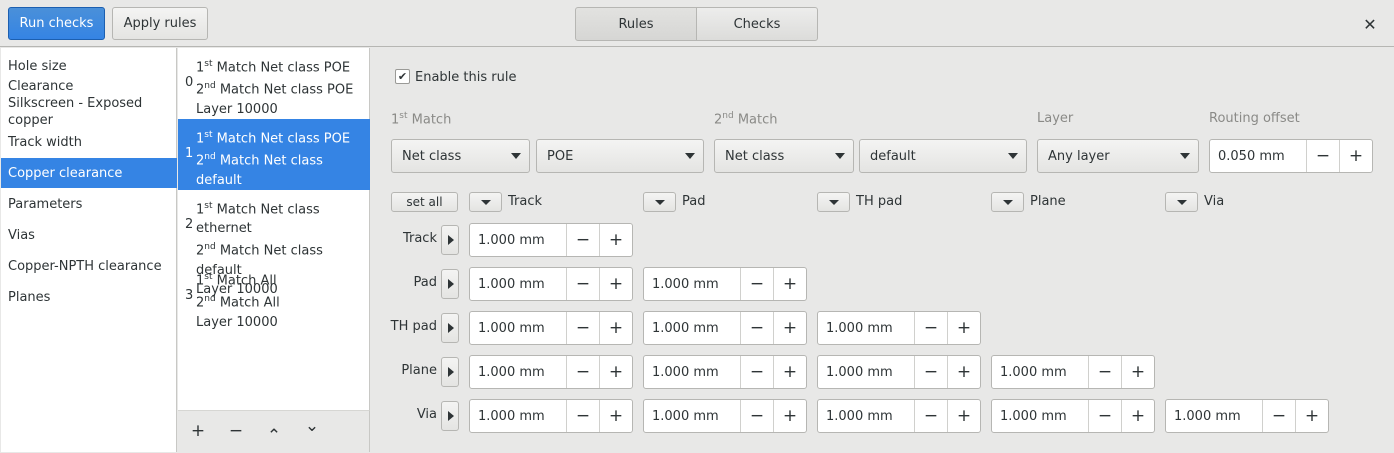 This screenshot has height=453, width=1394. What do you see at coordinates (757, 24) in the screenshot?
I see `tab-checks: Checks` at bounding box center [757, 24].